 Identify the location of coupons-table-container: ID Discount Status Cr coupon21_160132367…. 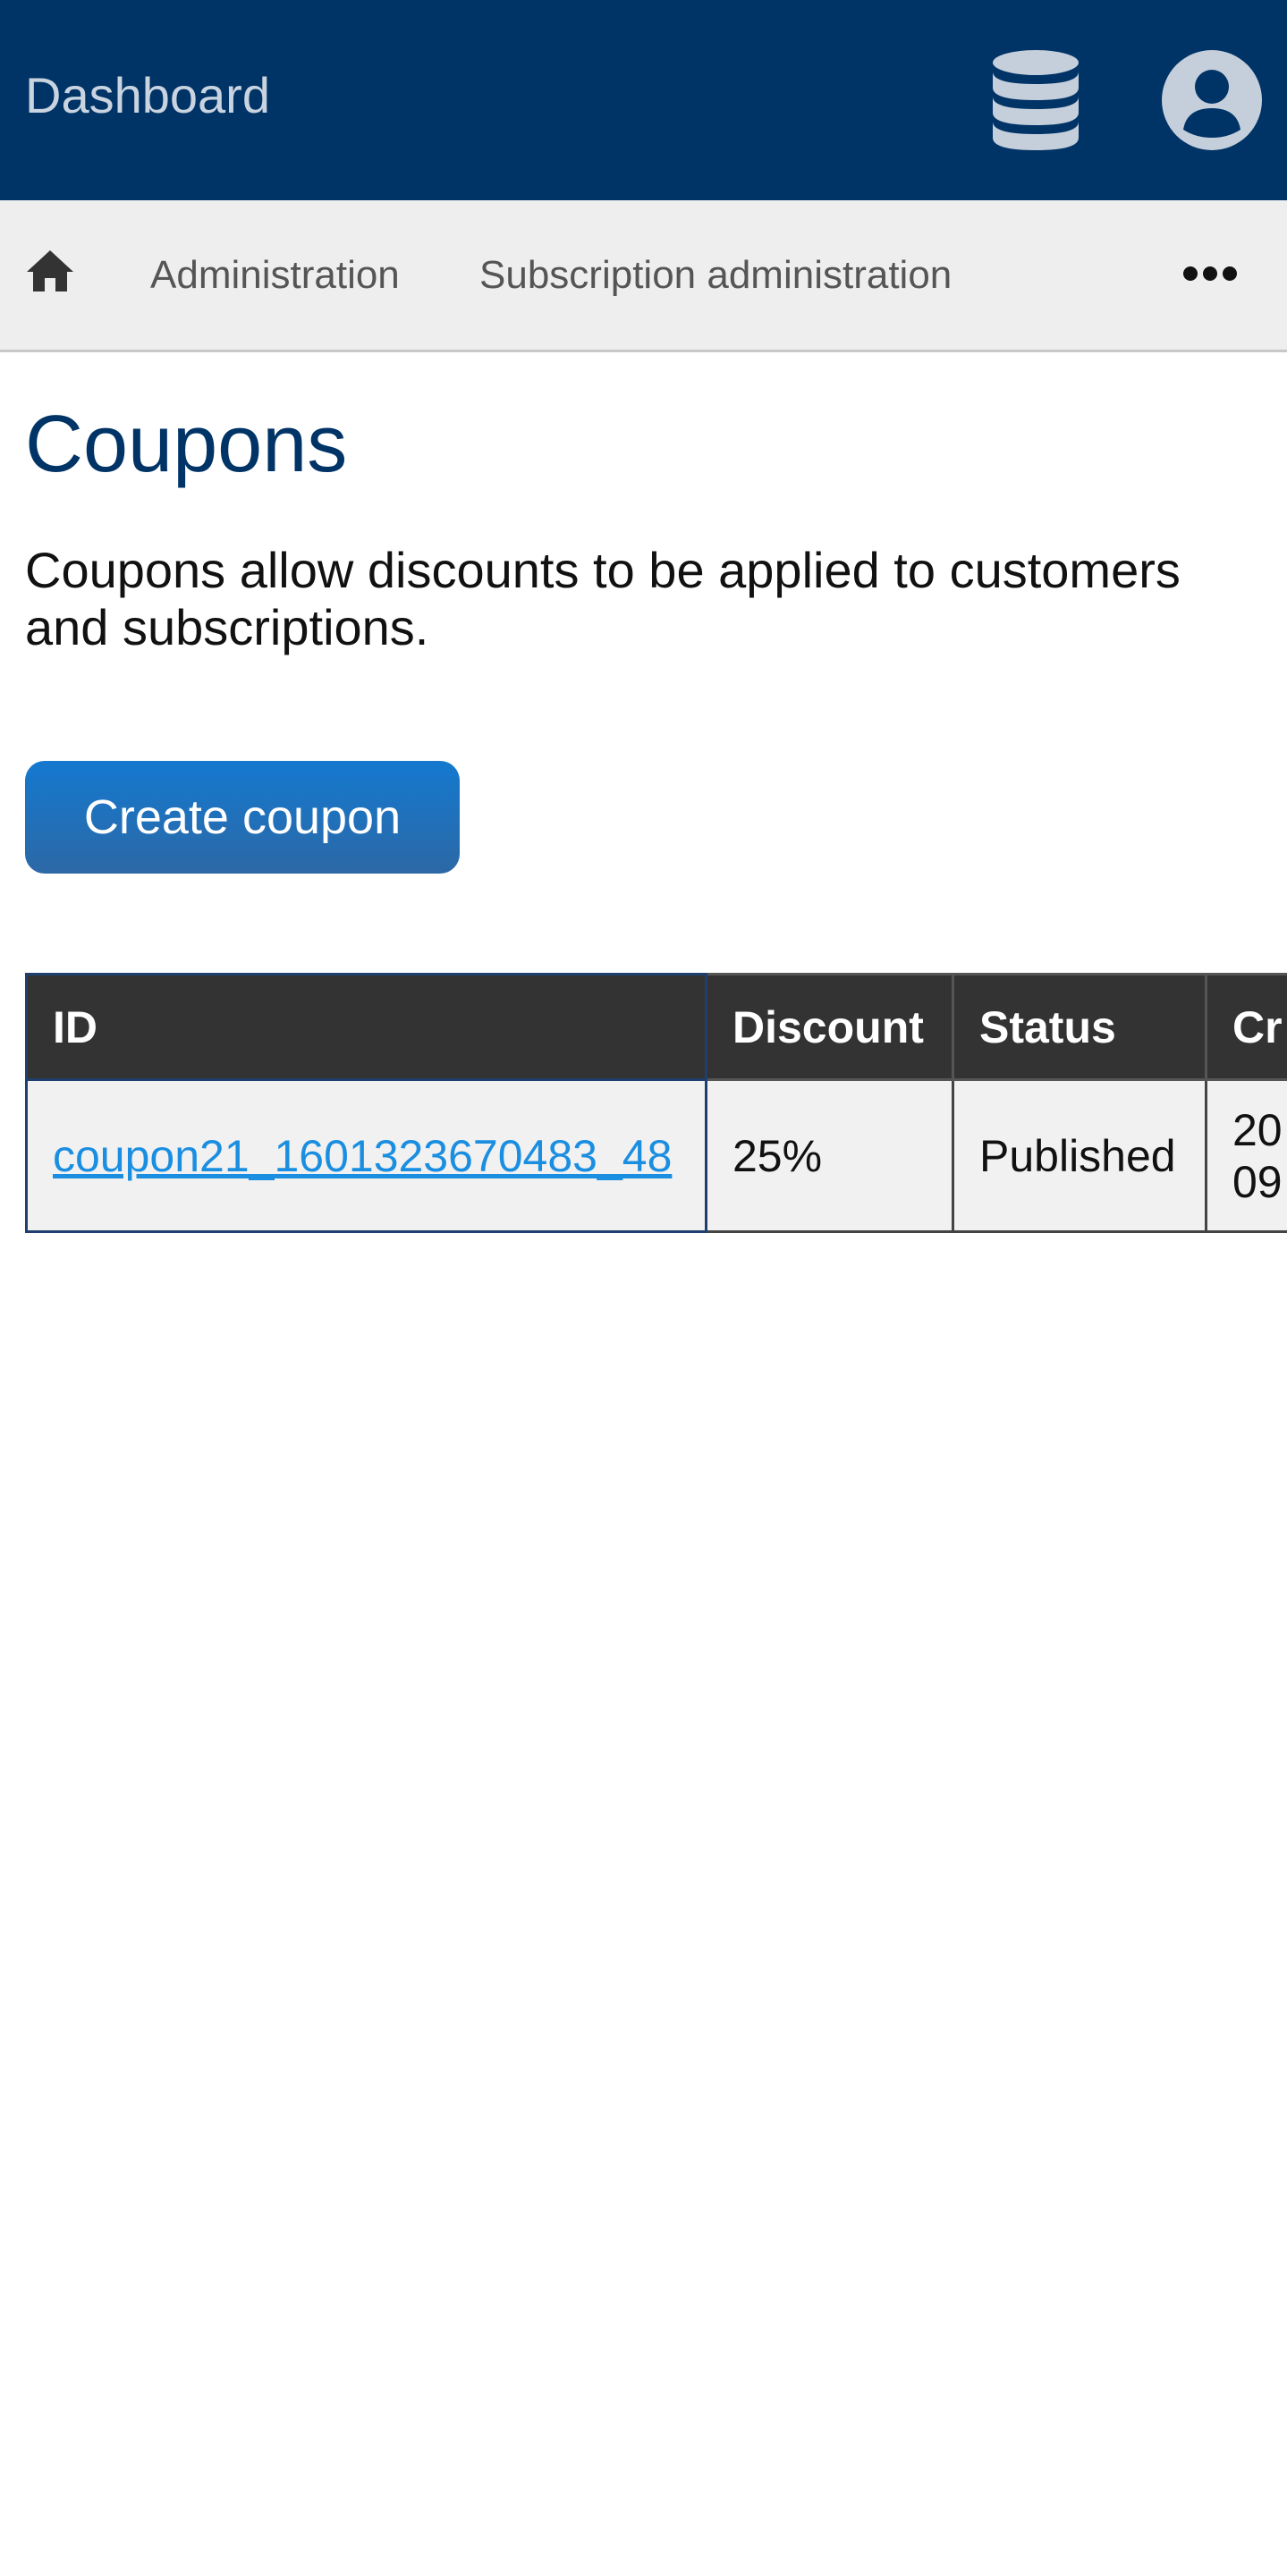
(656, 1107).